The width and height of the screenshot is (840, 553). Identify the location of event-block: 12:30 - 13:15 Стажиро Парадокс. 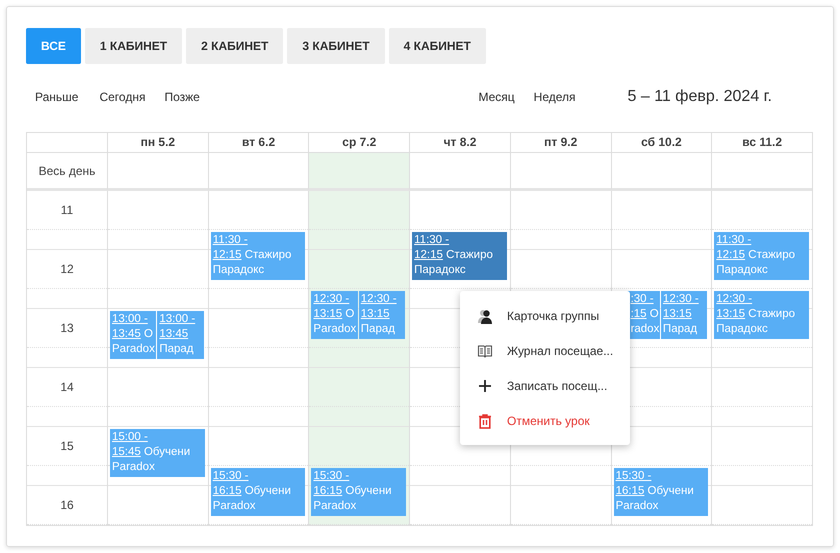
(761, 315).